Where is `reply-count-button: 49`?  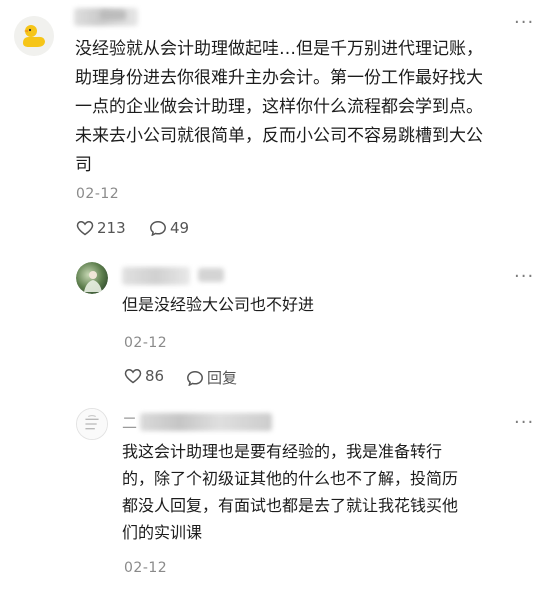
reply-count-button: 49 is located at coordinates (169, 228).